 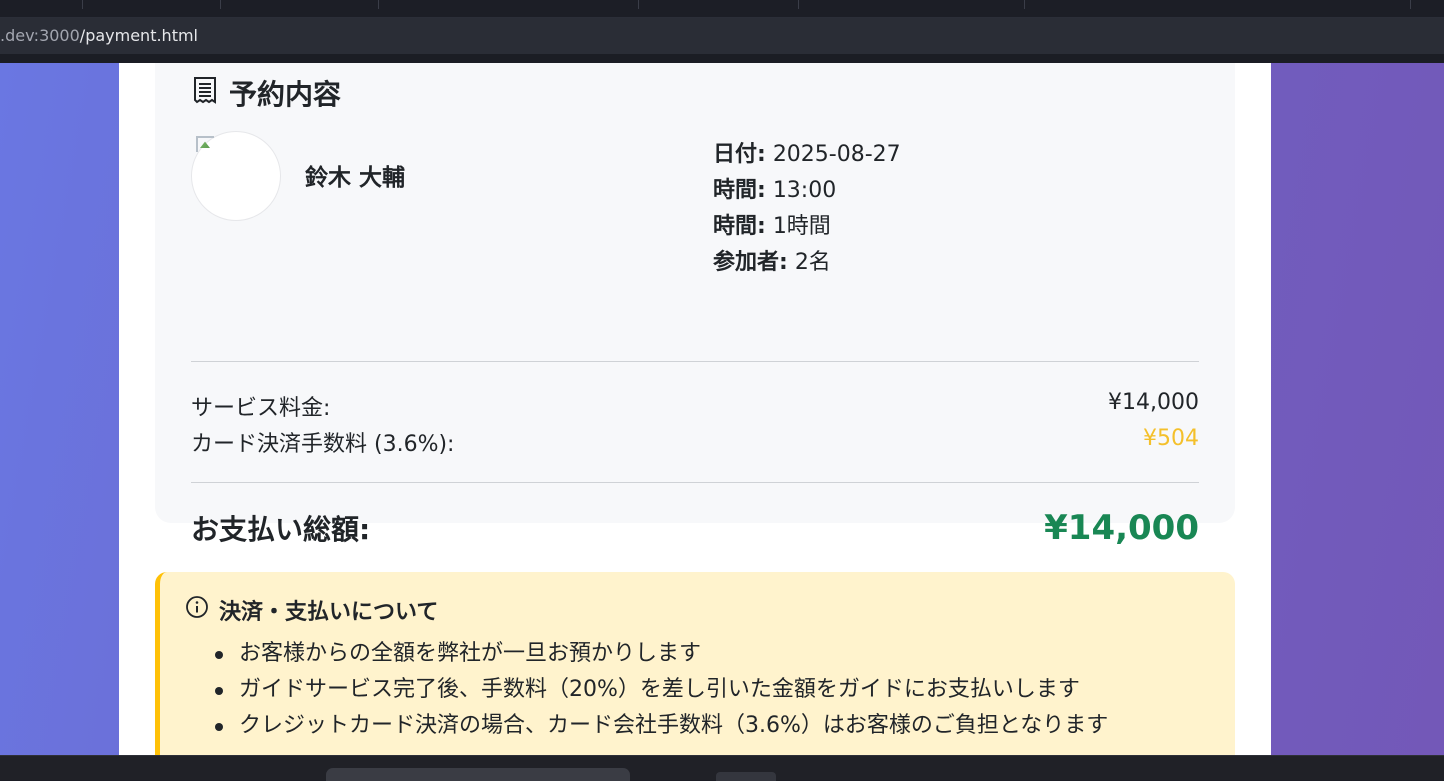 I want to click on detail-date: 日付: 2025-08-27, so click(x=807, y=155).